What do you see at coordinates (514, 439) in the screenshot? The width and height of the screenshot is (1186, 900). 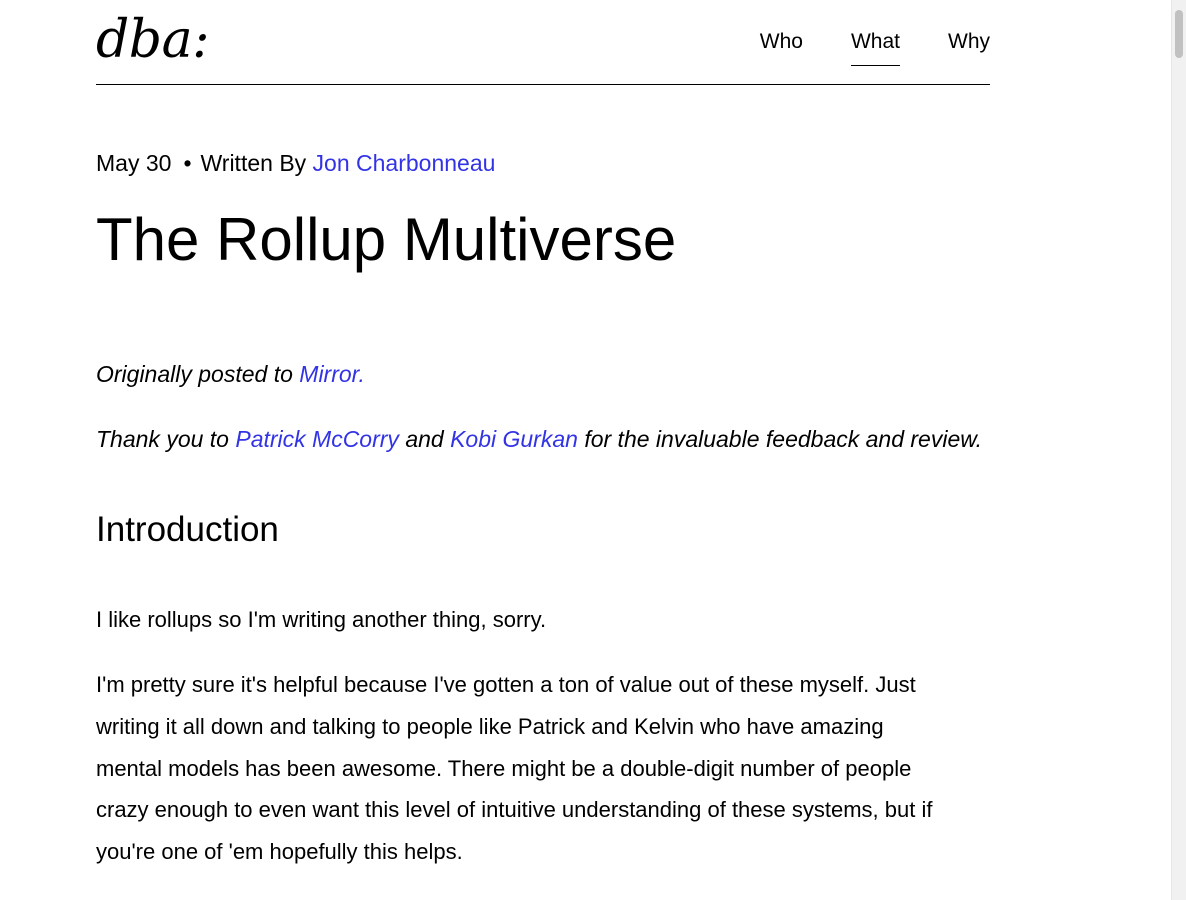 I see `kobi-gurkan-link: Kobi Gurkan` at bounding box center [514, 439].